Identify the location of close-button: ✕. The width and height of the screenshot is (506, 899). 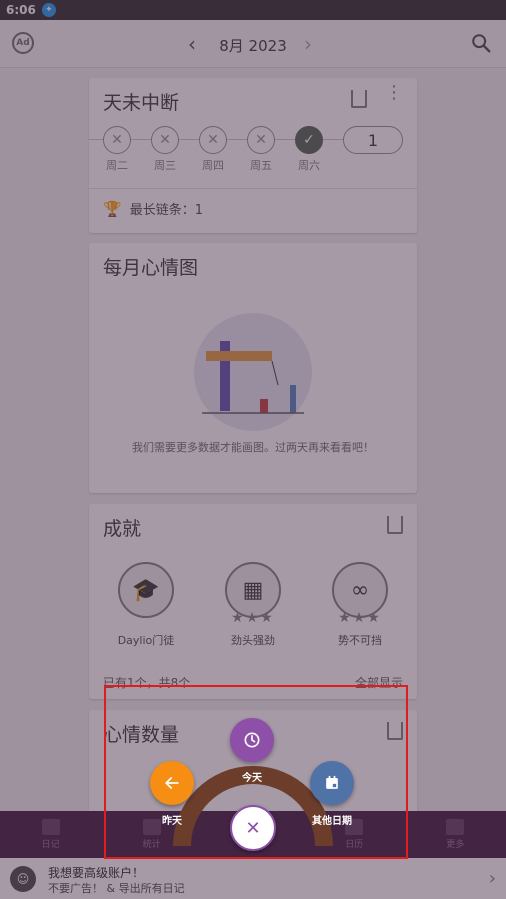
(253, 828).